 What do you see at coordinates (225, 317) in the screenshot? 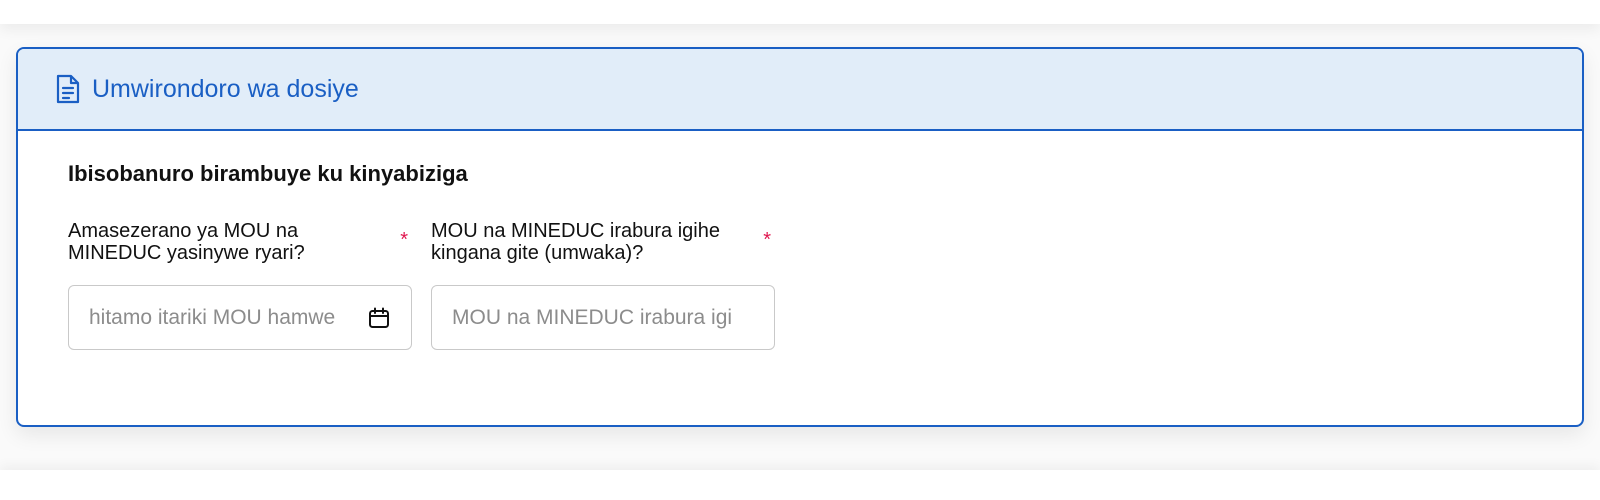
I see `mou-signed-date-input` at bounding box center [225, 317].